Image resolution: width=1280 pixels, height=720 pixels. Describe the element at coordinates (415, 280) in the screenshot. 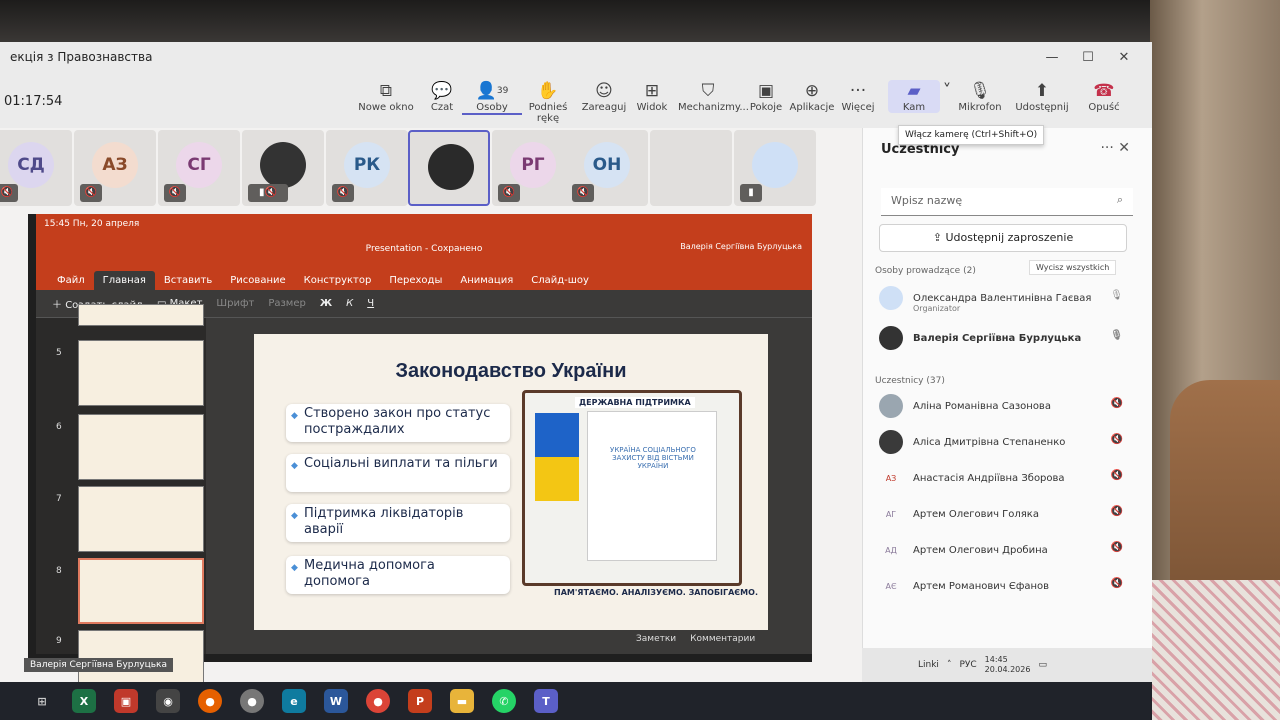

I see `tab-transitions: Переходы` at that location.